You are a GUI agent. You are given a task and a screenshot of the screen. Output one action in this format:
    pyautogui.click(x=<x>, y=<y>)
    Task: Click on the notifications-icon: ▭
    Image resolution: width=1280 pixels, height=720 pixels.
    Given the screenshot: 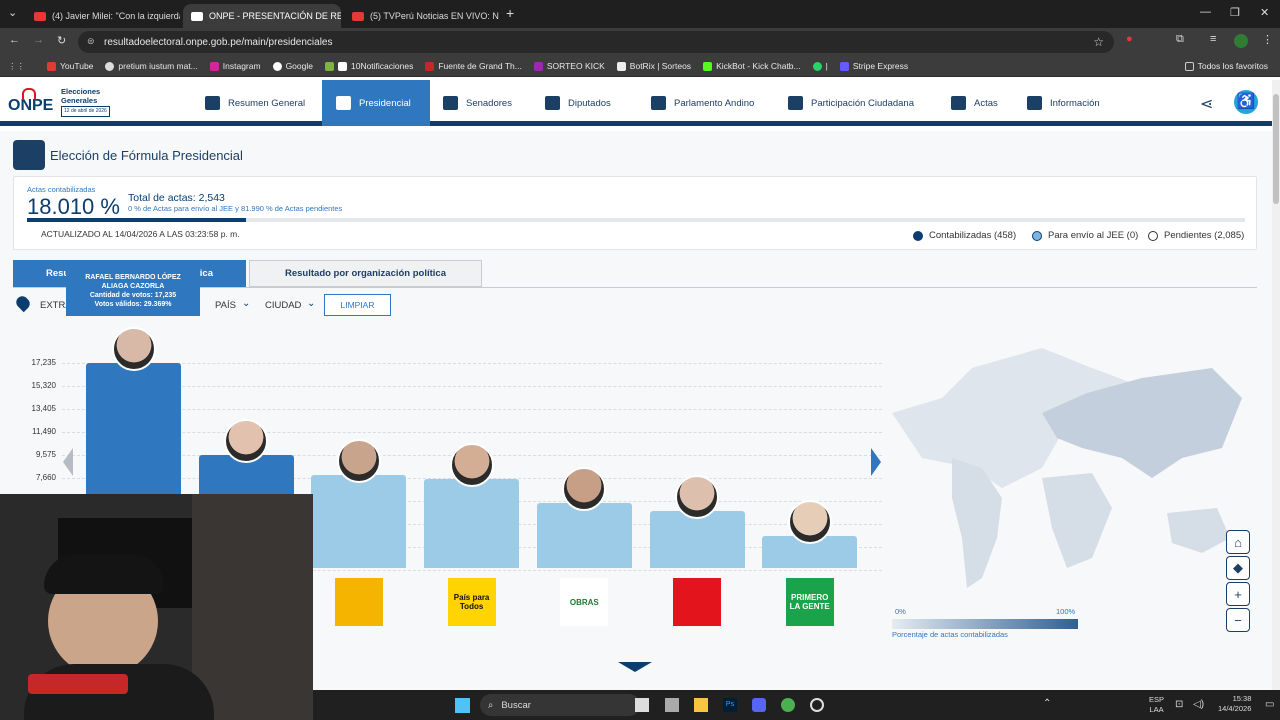 What is the action you would take?
    pyautogui.click(x=1269, y=704)
    